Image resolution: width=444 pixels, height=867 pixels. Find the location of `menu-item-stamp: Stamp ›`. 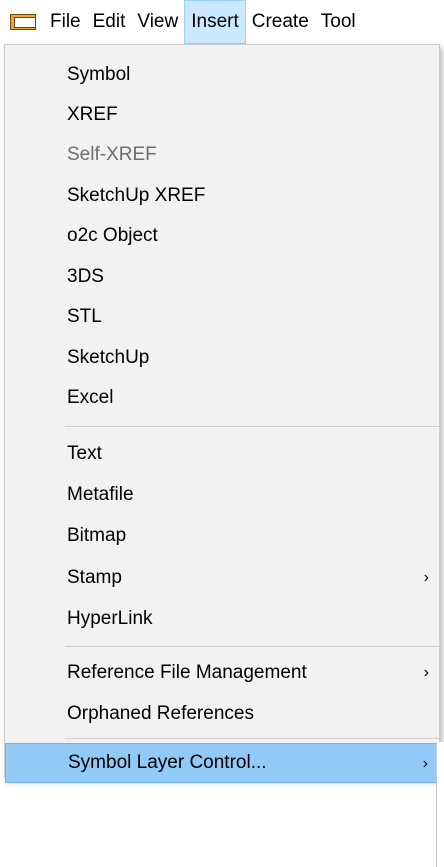

menu-item-stamp: Stamp › is located at coordinates (222, 578).